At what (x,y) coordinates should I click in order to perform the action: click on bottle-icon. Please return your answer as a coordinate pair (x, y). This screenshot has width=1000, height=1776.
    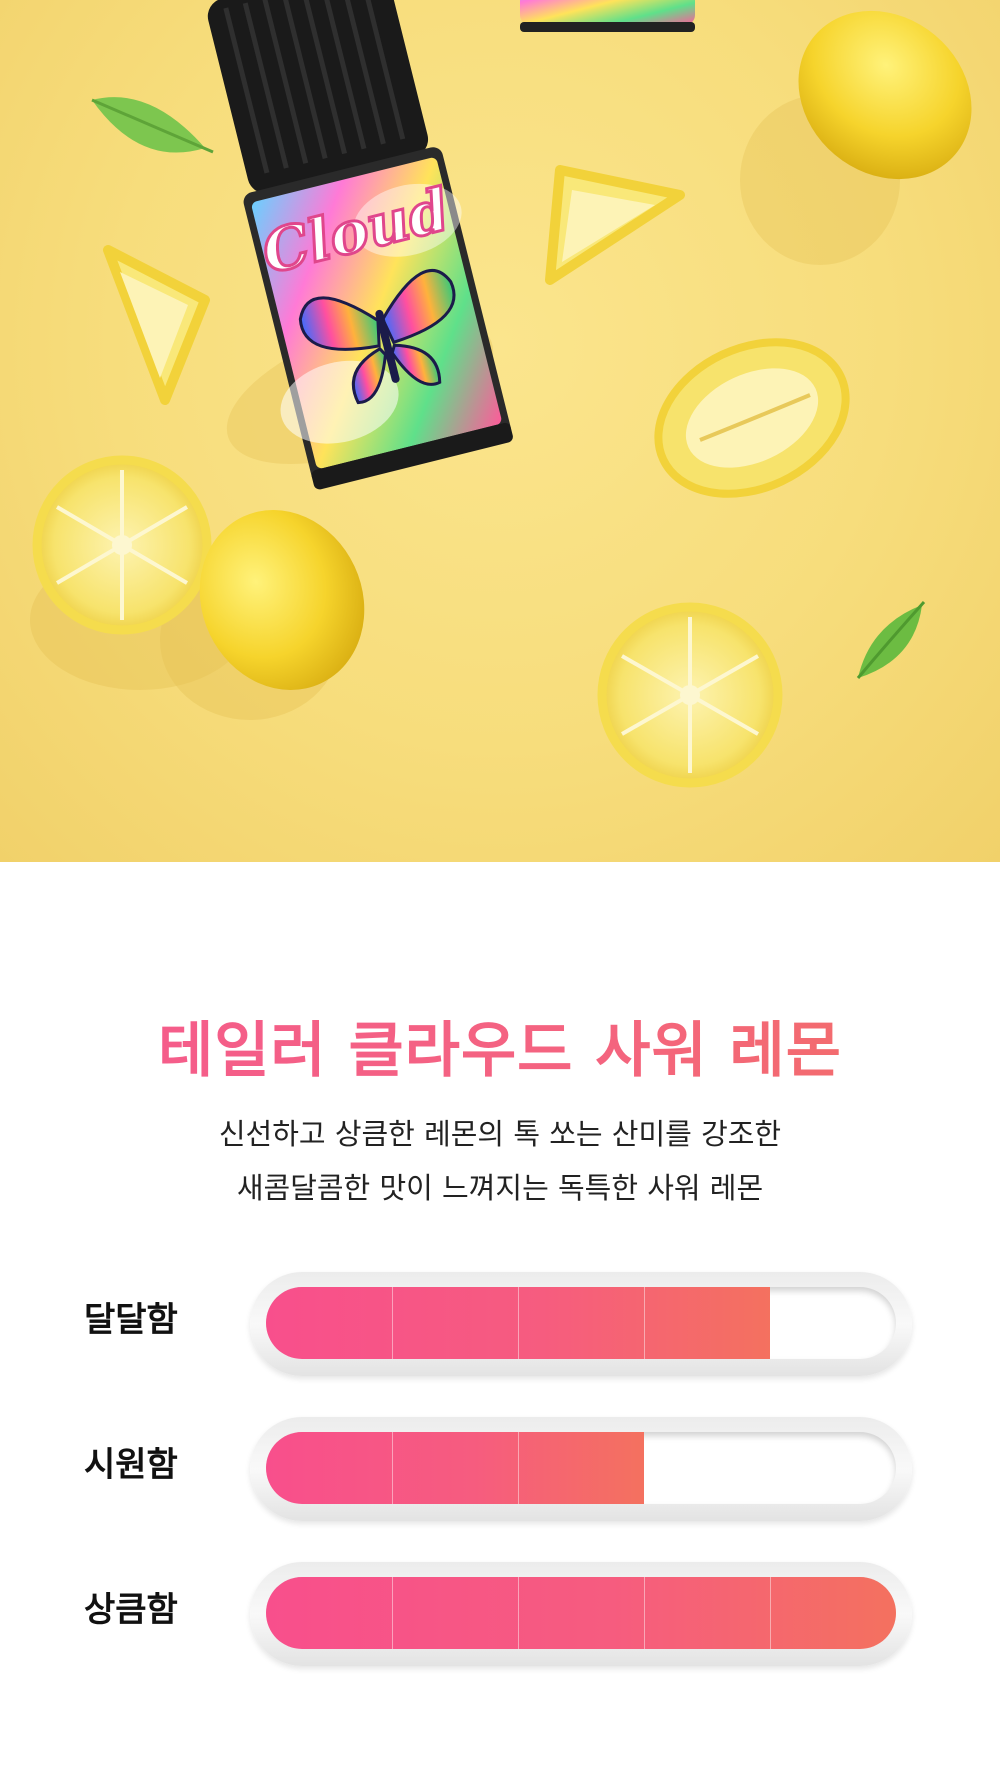
    Looking at the image, I should click on (607, 16).